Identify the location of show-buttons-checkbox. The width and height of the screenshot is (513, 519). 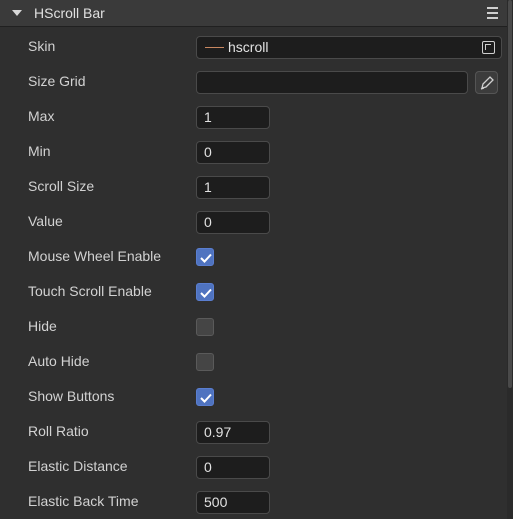
(205, 397).